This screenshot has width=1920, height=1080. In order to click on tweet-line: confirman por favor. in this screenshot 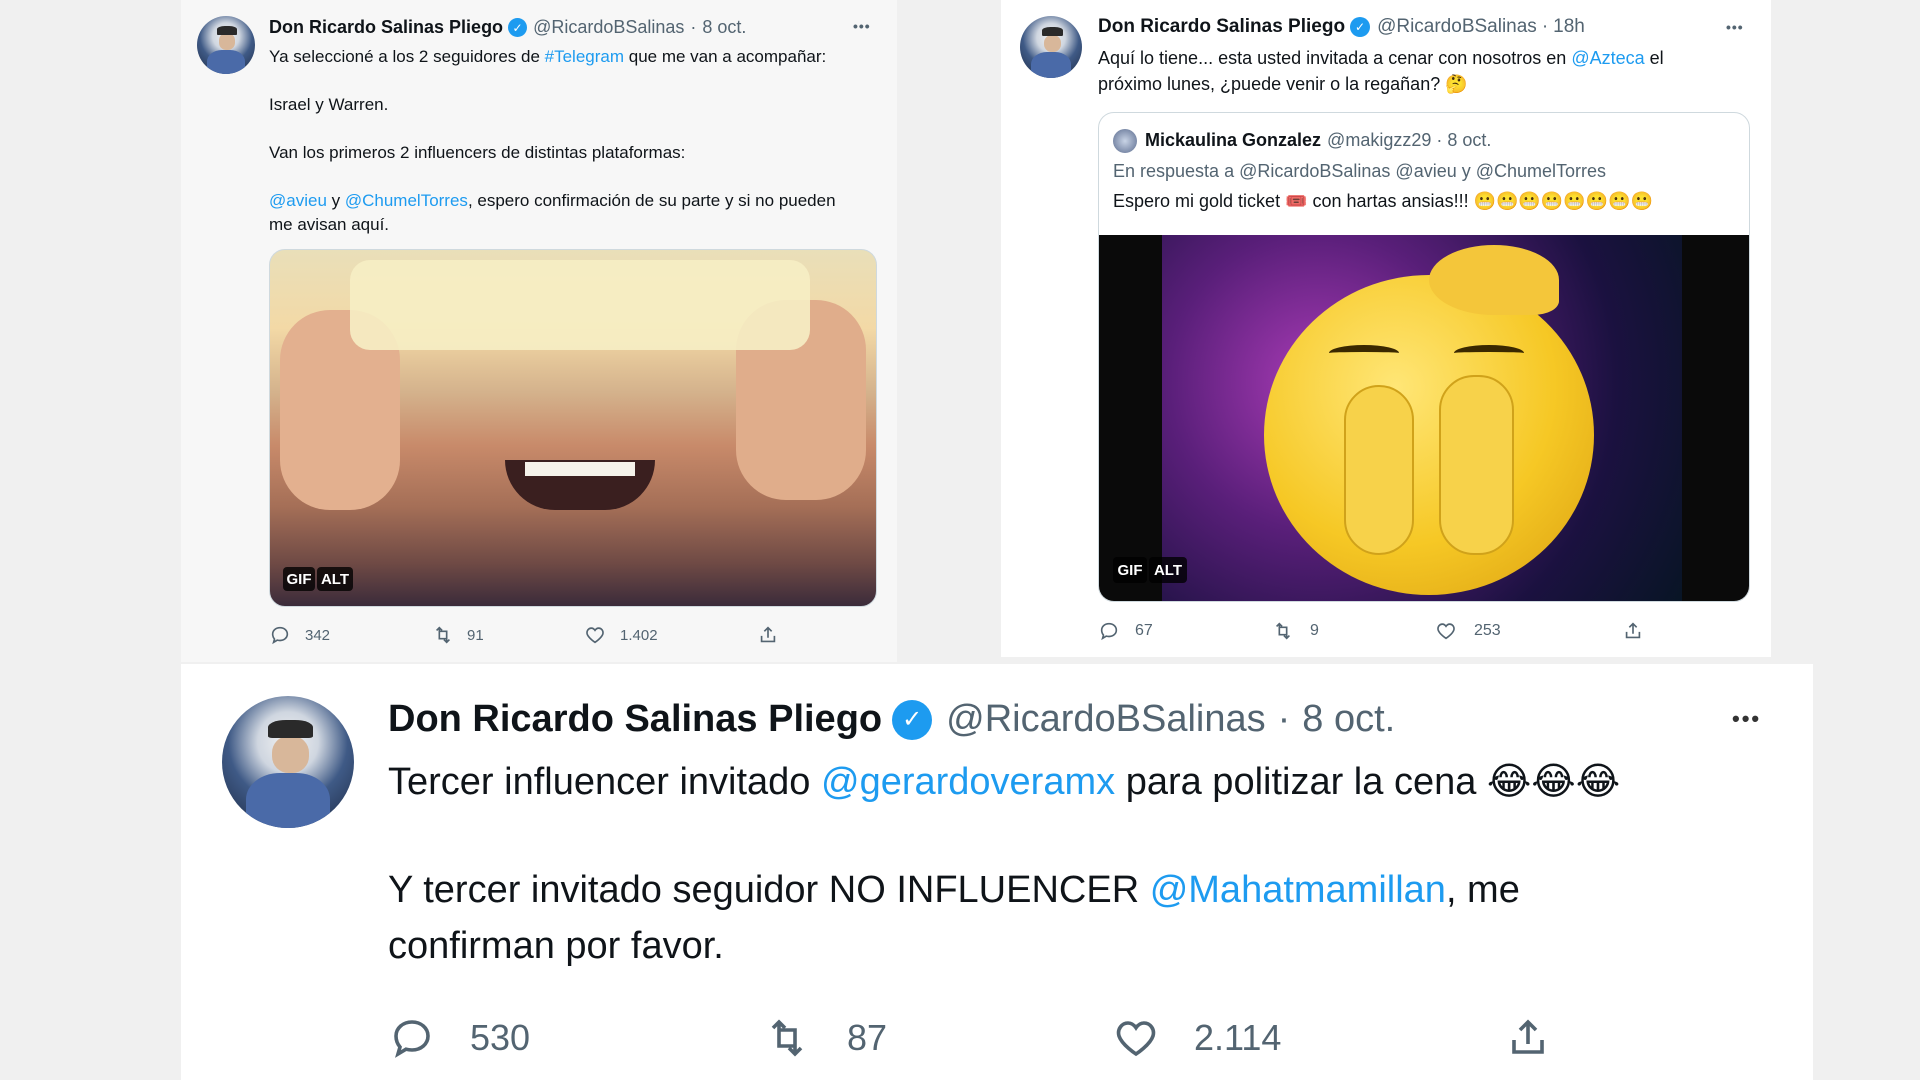, I will do `click(556, 946)`.